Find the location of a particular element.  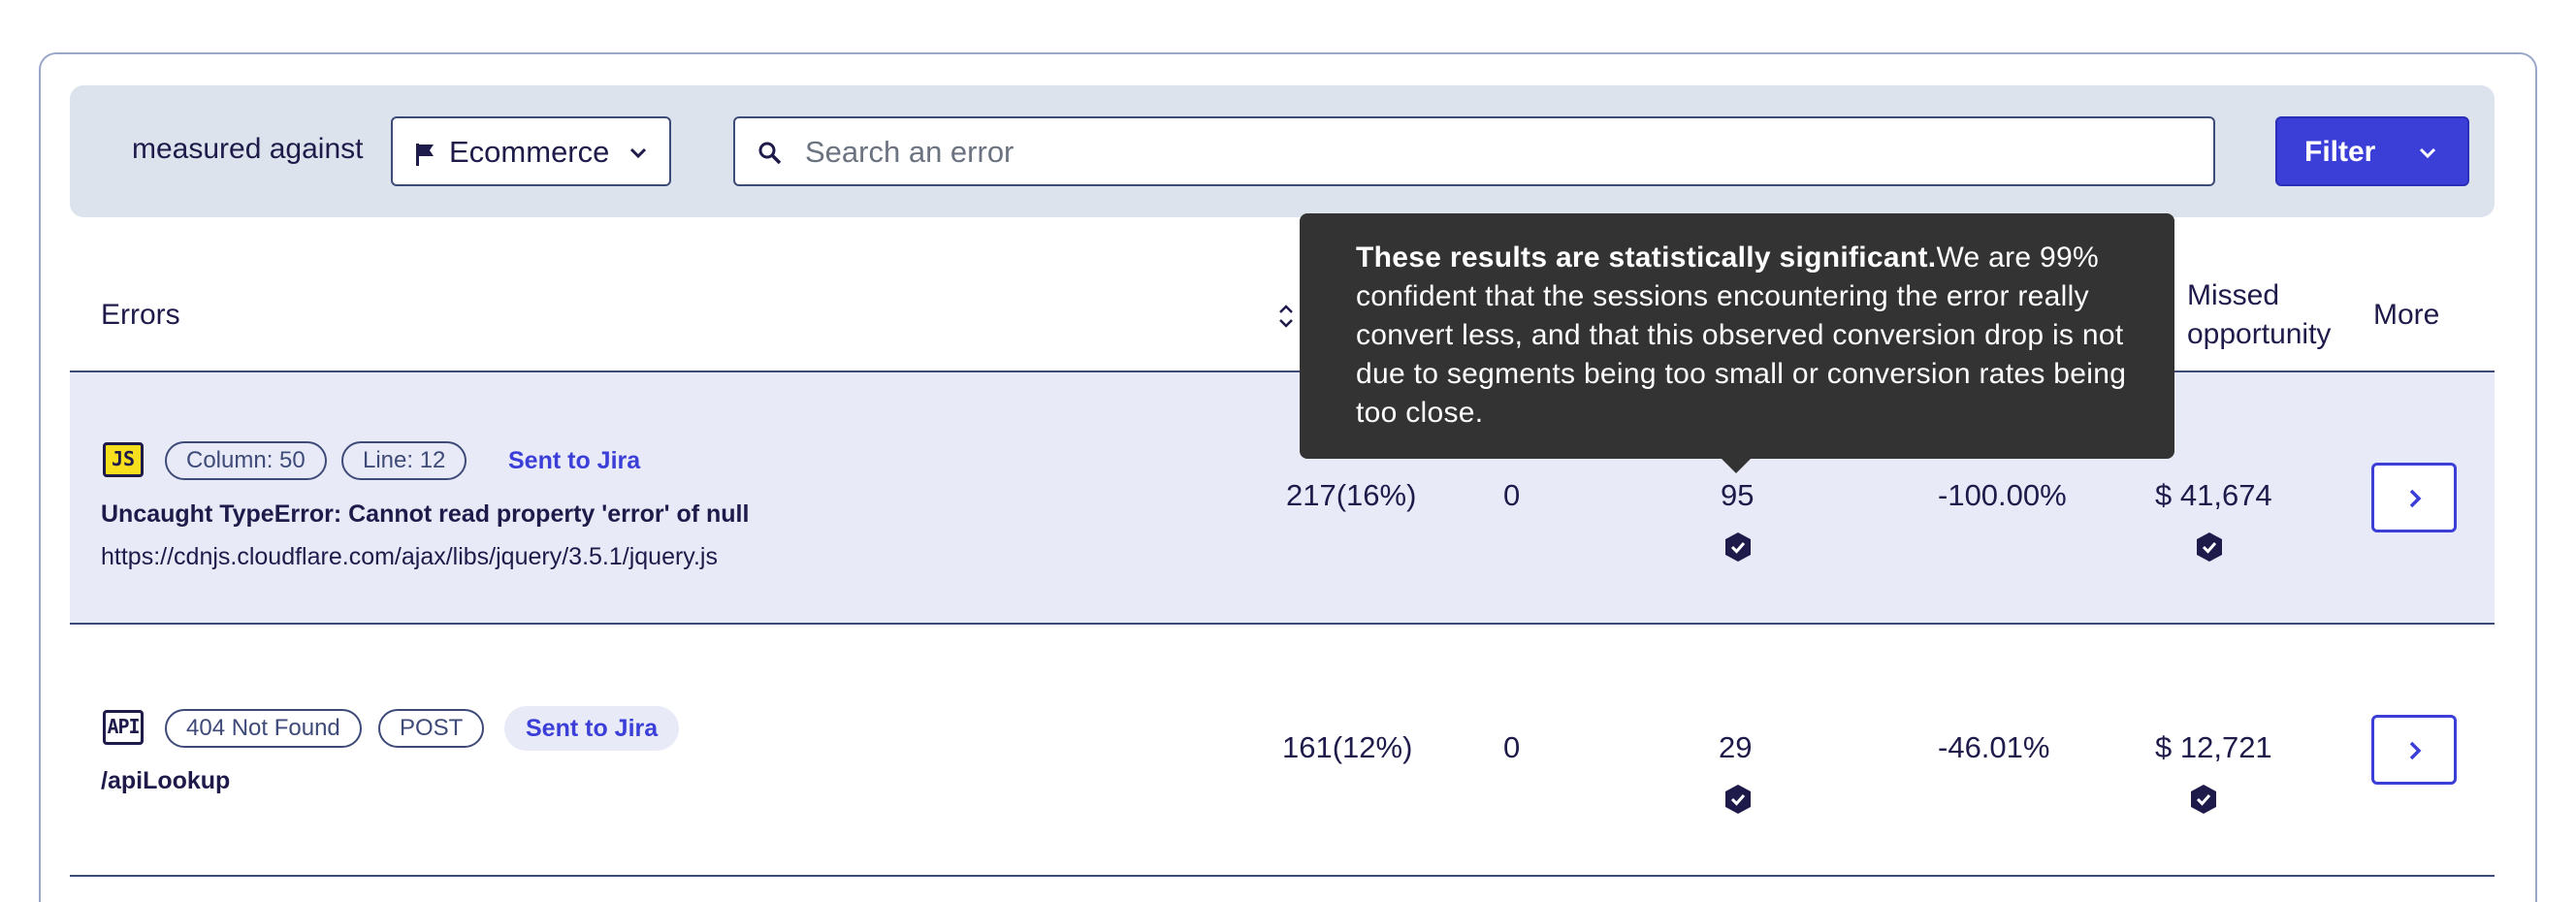

more-column-header: More is located at coordinates (2406, 315).